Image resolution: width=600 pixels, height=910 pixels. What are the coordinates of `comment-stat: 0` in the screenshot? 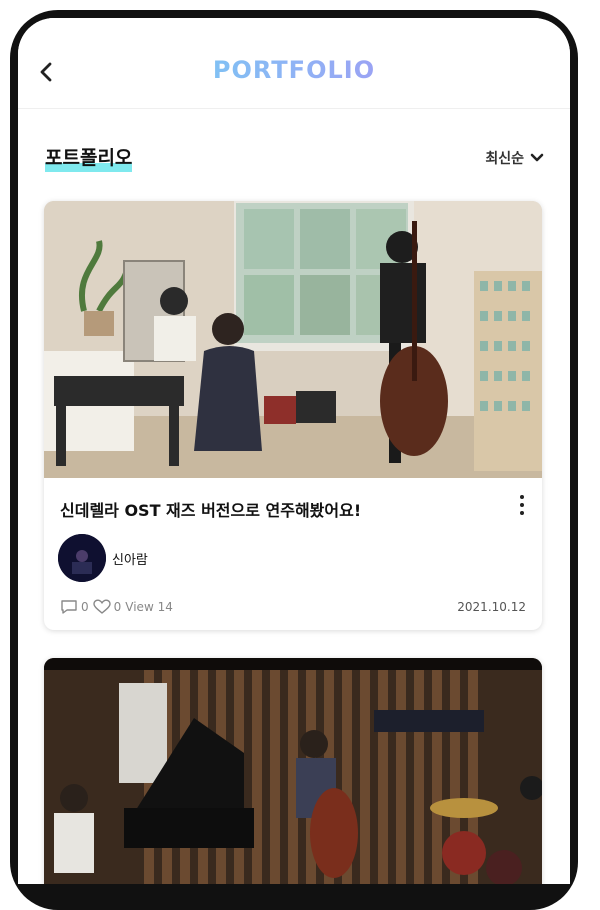 It's located at (74, 607).